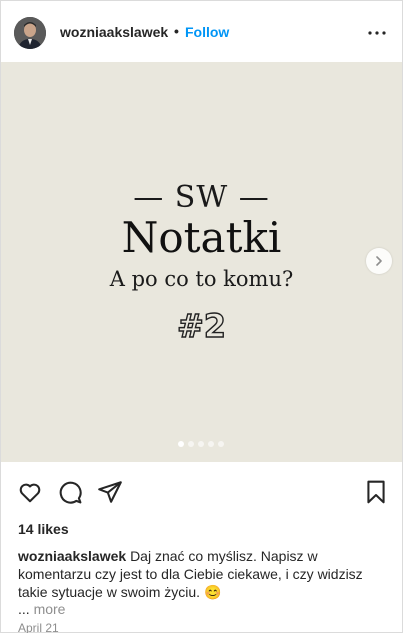 The height and width of the screenshot is (633, 403). Describe the element at coordinates (70, 492) in the screenshot. I see `comment-icon` at that location.